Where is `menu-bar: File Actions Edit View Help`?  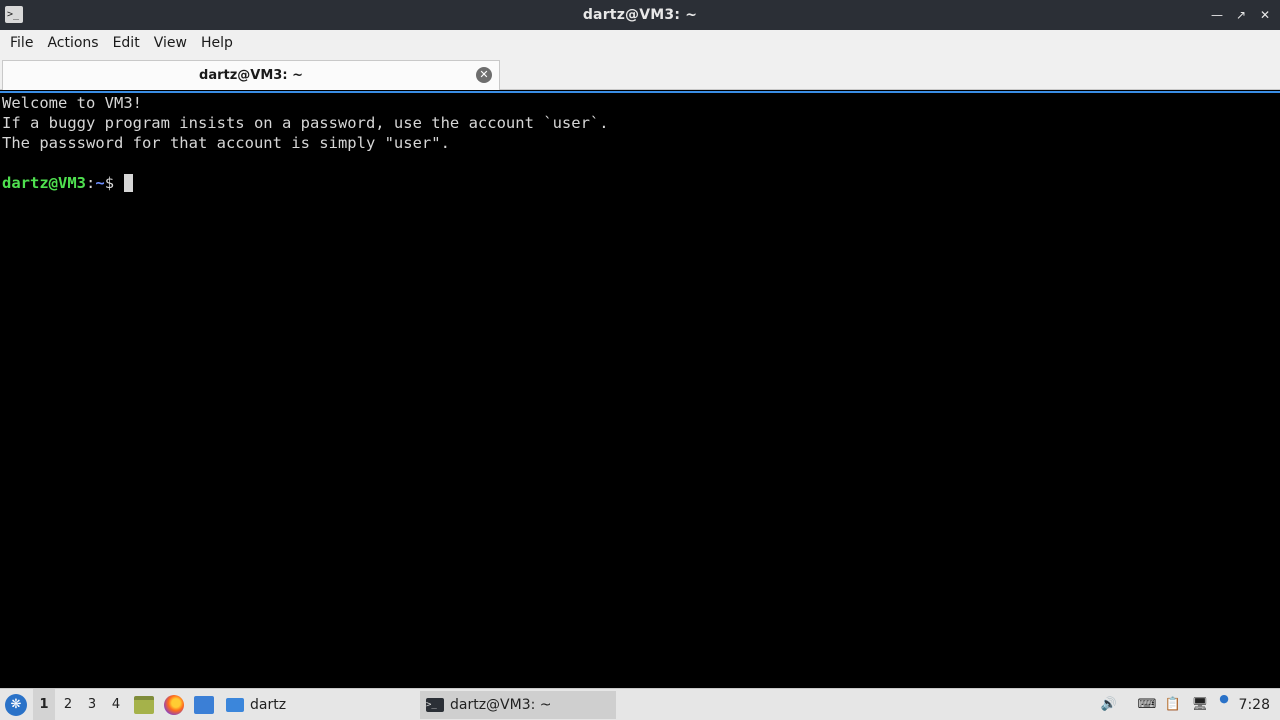
menu-bar: File Actions Edit View Help is located at coordinates (640, 43).